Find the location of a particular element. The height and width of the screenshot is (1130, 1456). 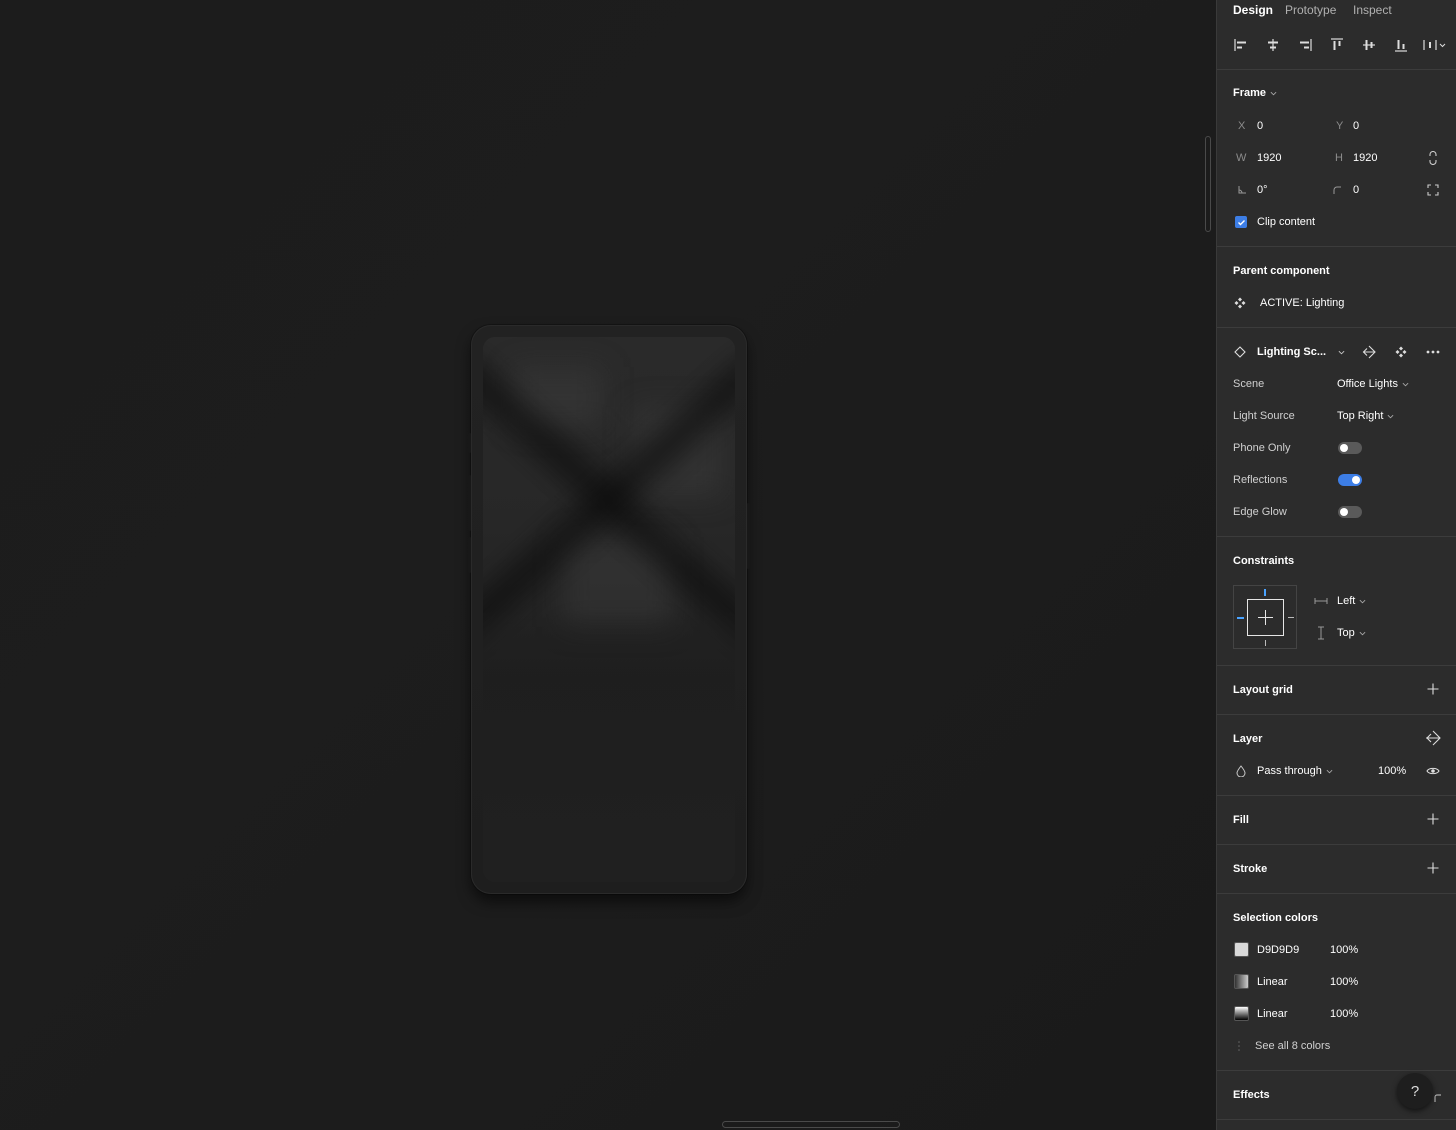

frame-section-title: Frame is located at coordinates (1250, 93).